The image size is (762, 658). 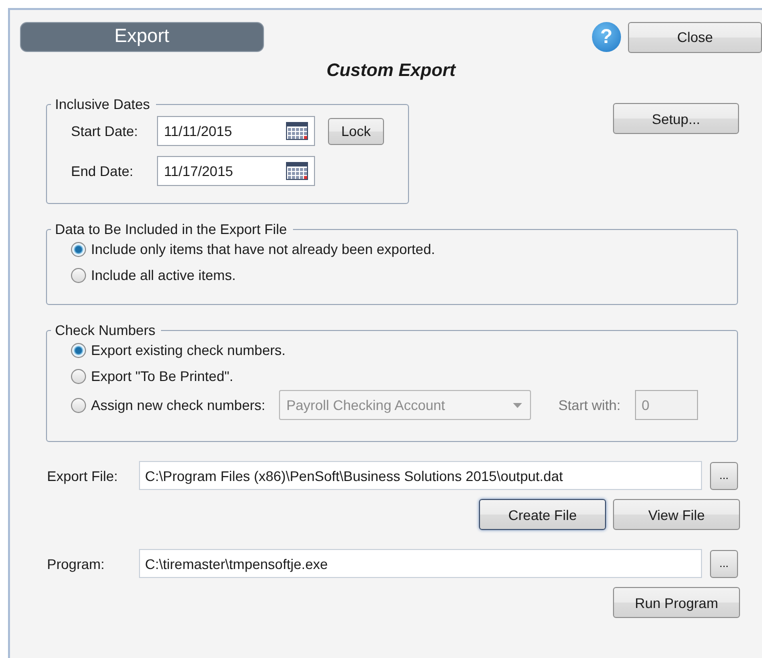 What do you see at coordinates (391, 70) in the screenshot?
I see `dialog-title: Custom Export` at bounding box center [391, 70].